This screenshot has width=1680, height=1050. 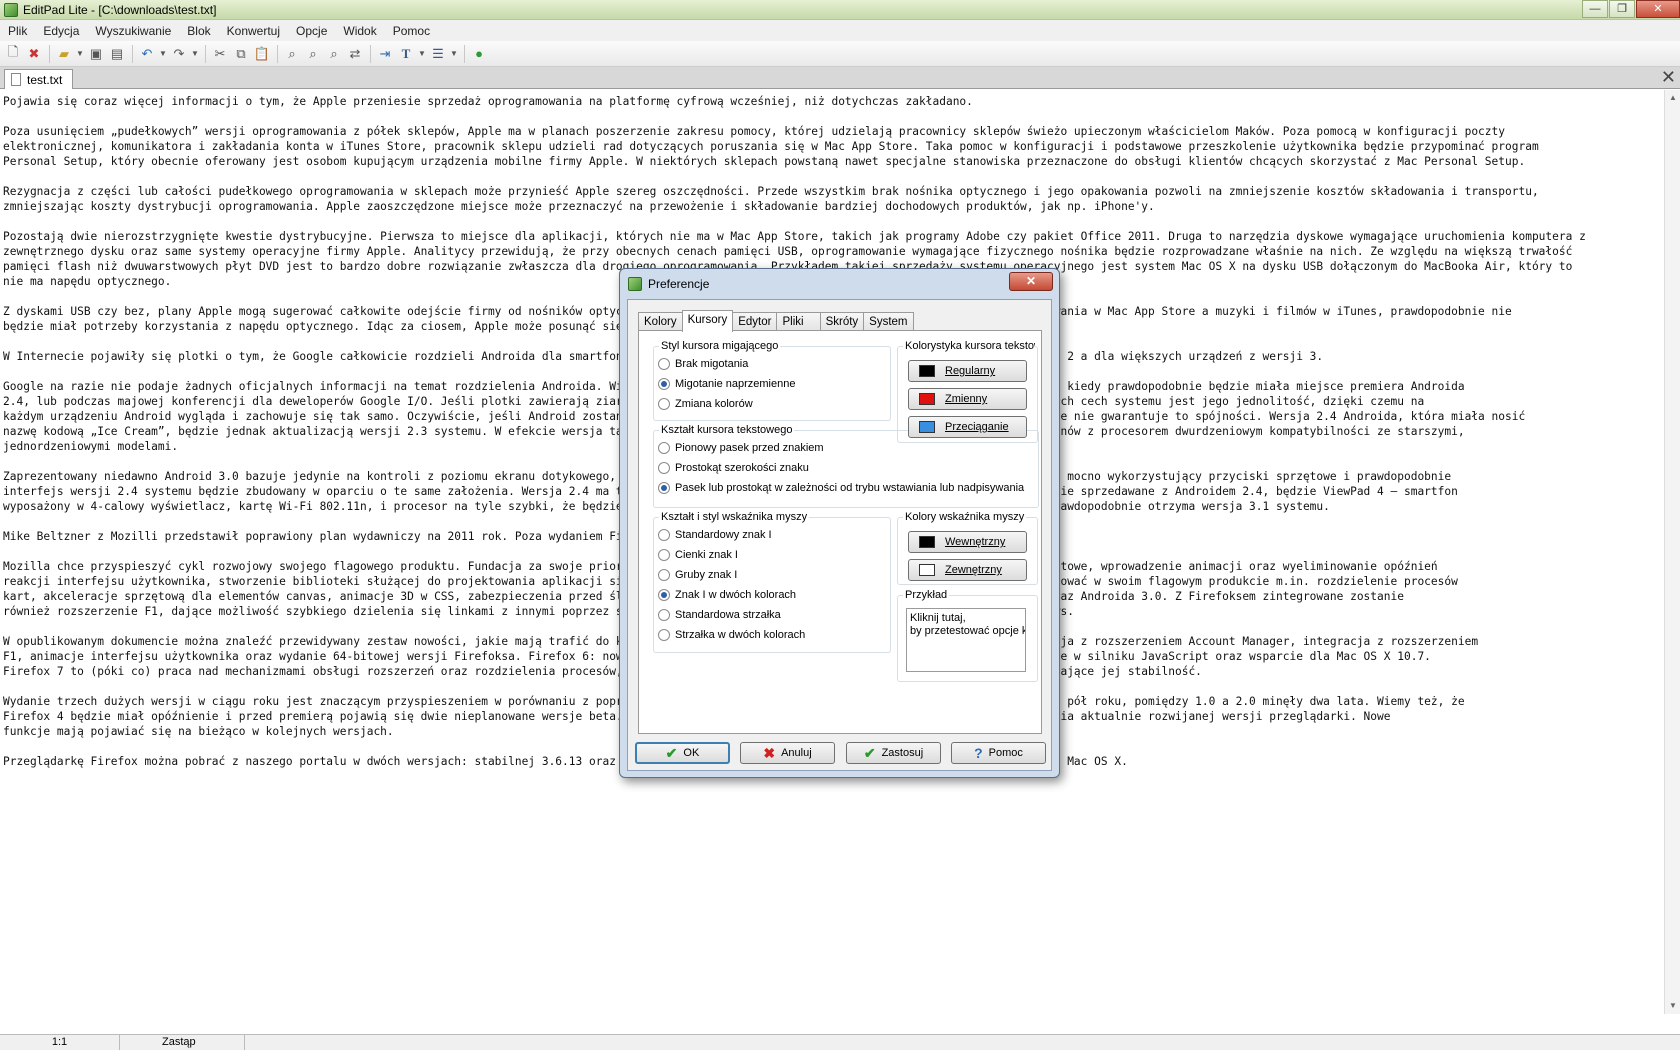 What do you see at coordinates (697, 575) in the screenshot?
I see `radio-thick-ibeam: Gruby znak I` at bounding box center [697, 575].